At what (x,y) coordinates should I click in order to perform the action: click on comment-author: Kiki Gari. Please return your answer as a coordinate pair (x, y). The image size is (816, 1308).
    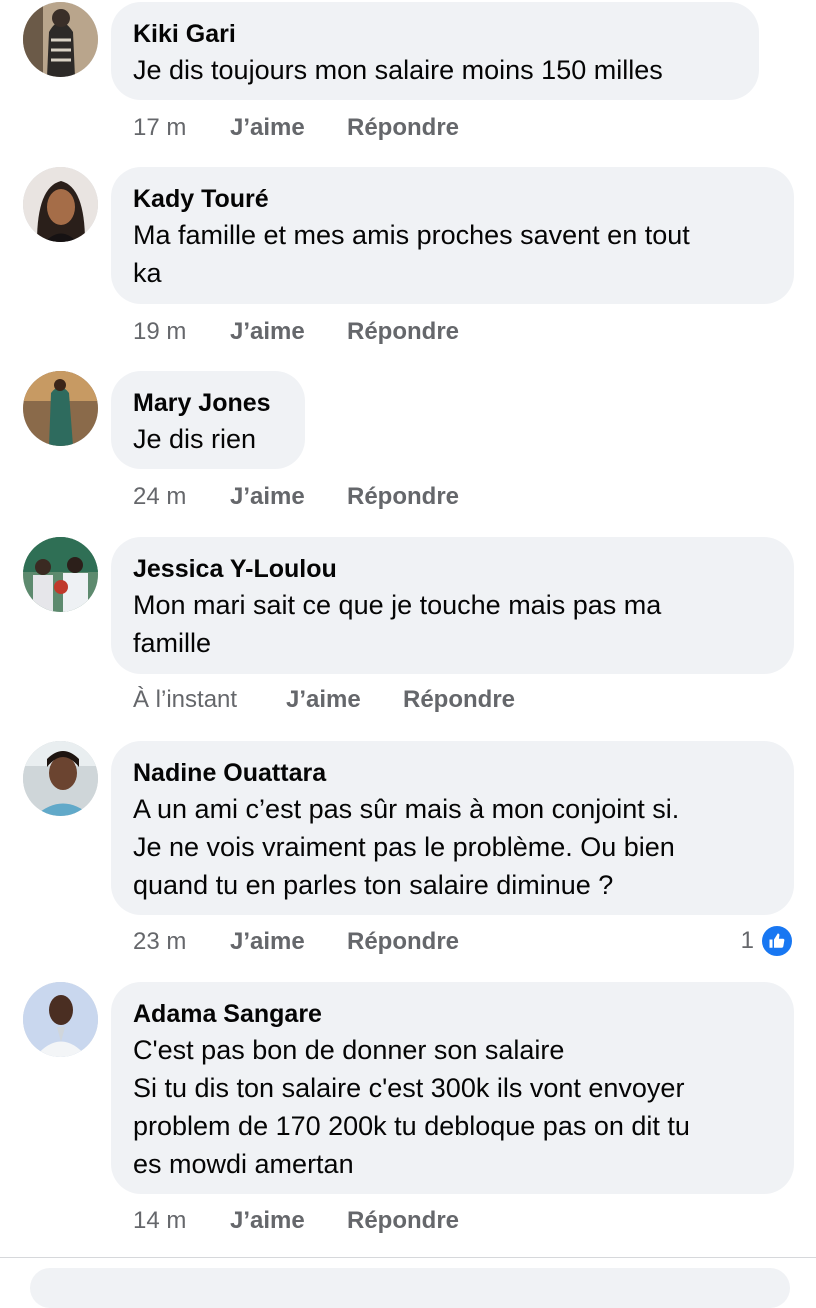
    Looking at the image, I should click on (431, 34).